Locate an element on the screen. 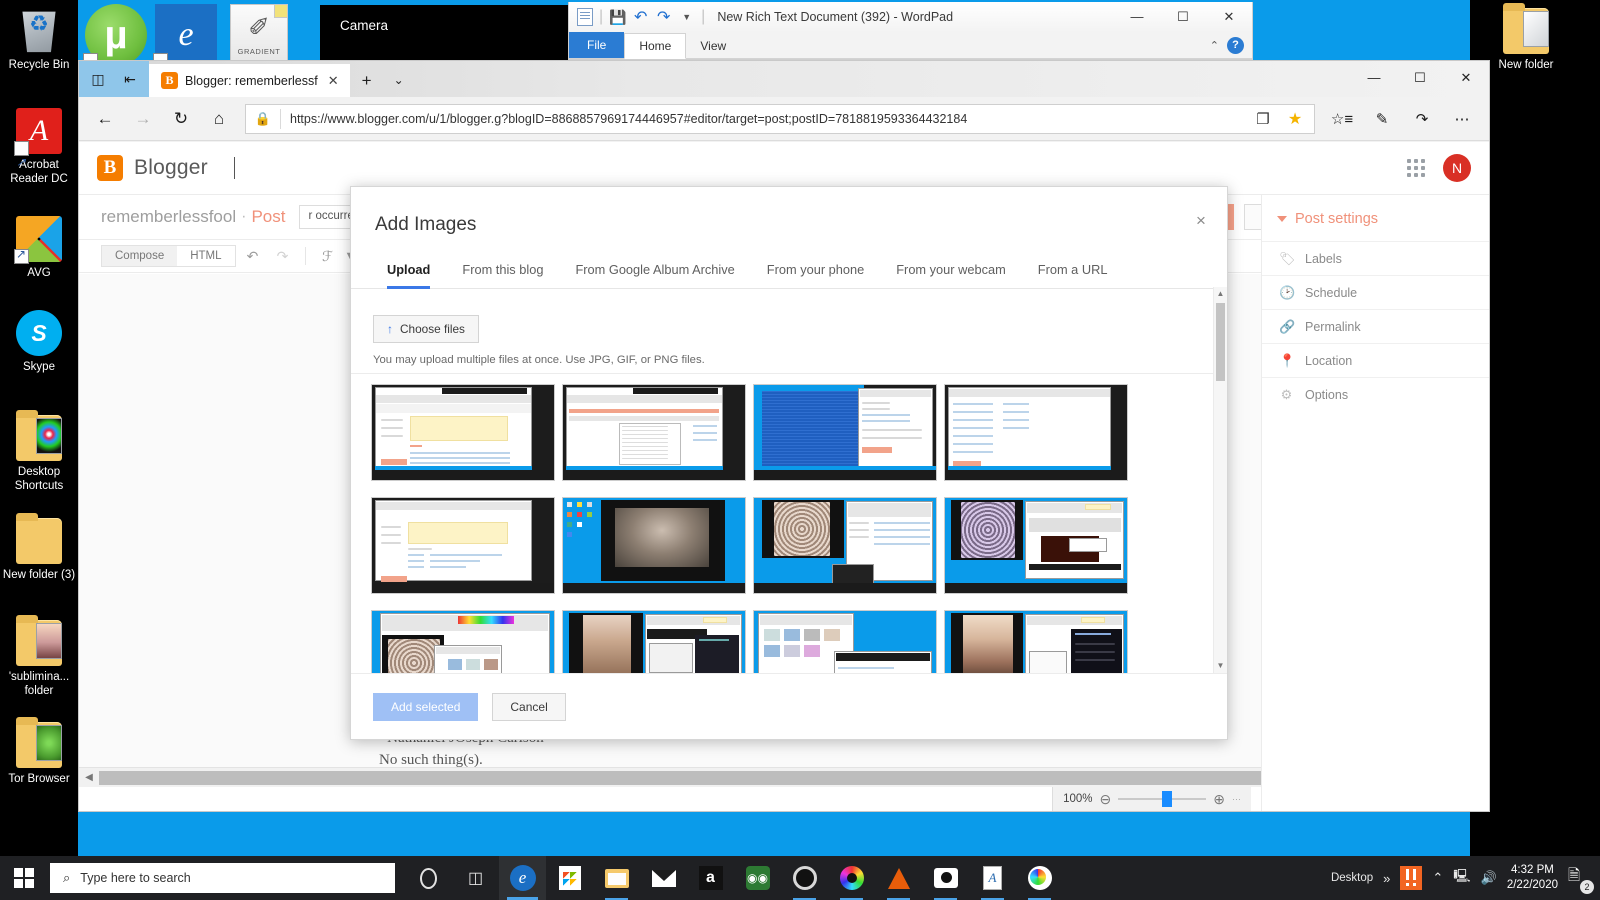  desktop-icon-skype: S Skype is located at coordinates (39, 342).